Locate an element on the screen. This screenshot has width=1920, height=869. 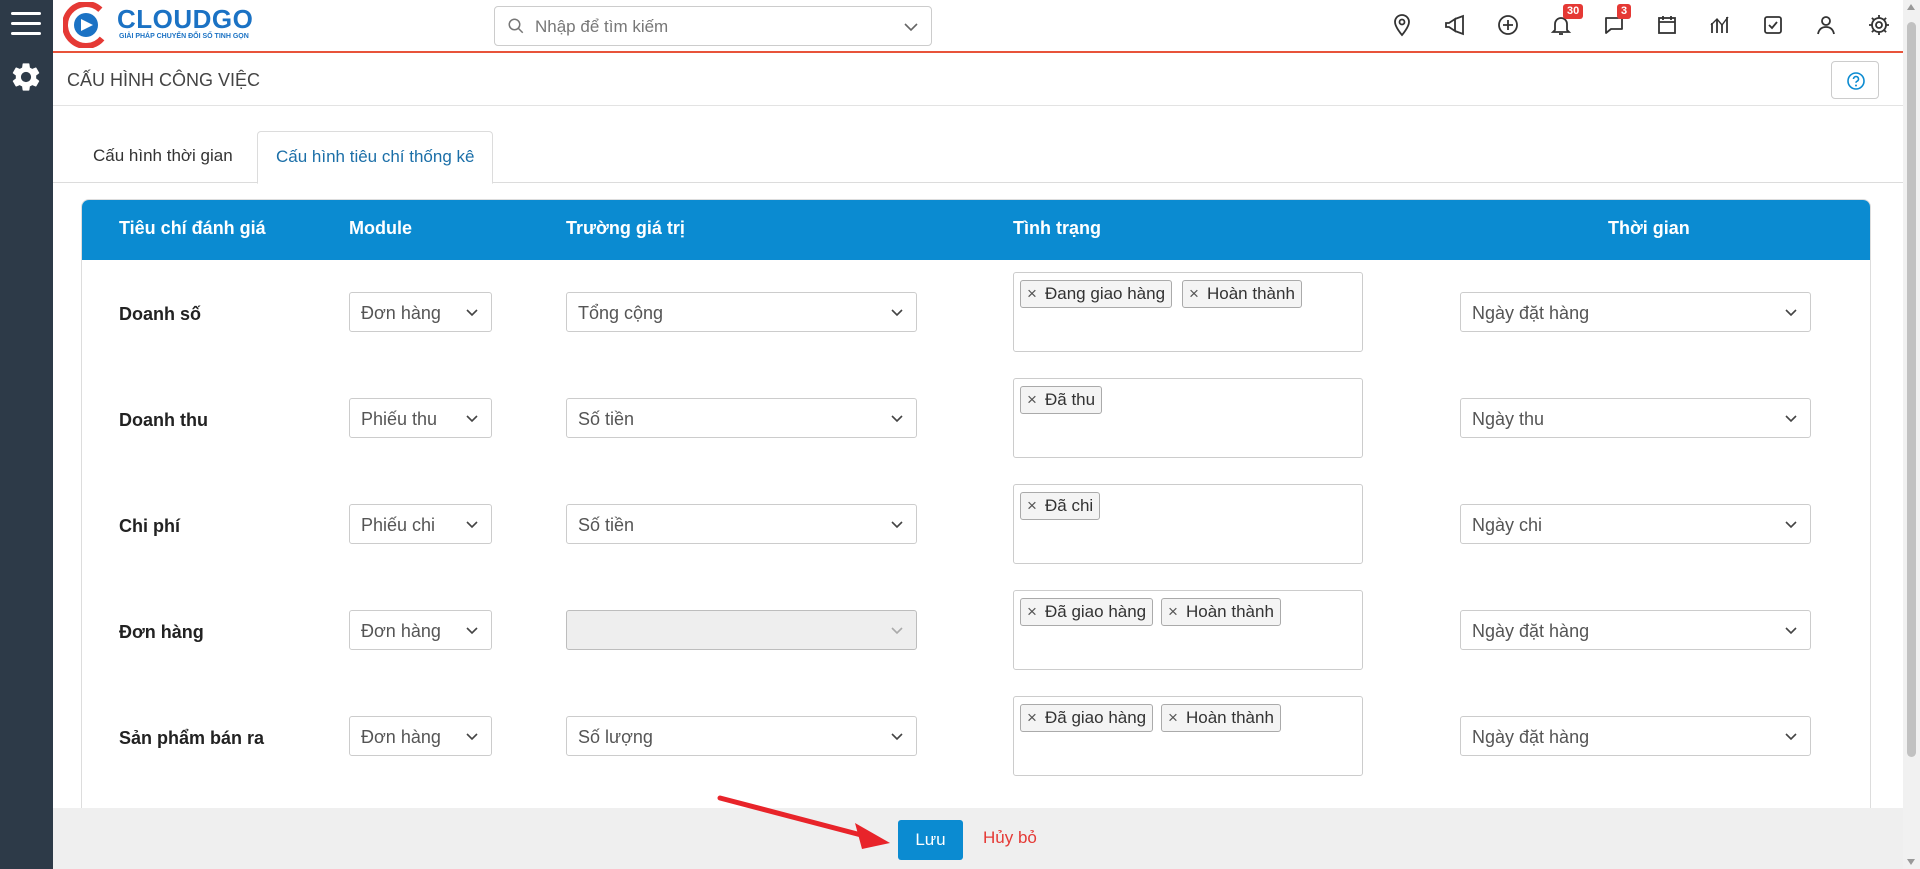
module-select: Phiếu thu is located at coordinates (420, 418).